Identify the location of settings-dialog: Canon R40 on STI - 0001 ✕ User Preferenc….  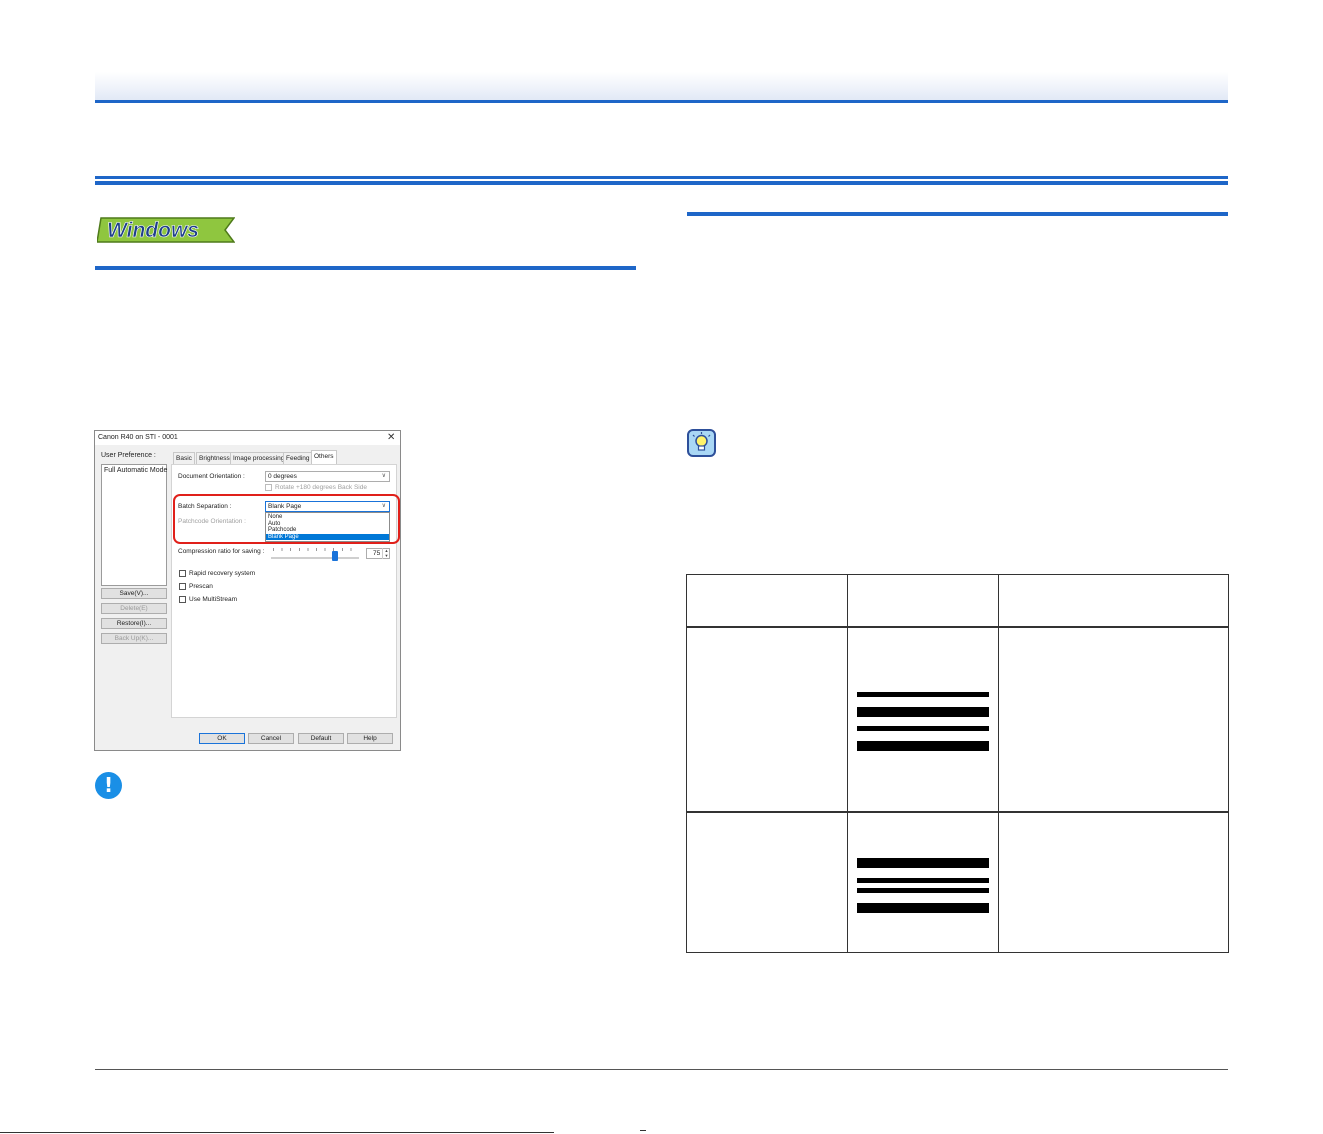
(247, 590).